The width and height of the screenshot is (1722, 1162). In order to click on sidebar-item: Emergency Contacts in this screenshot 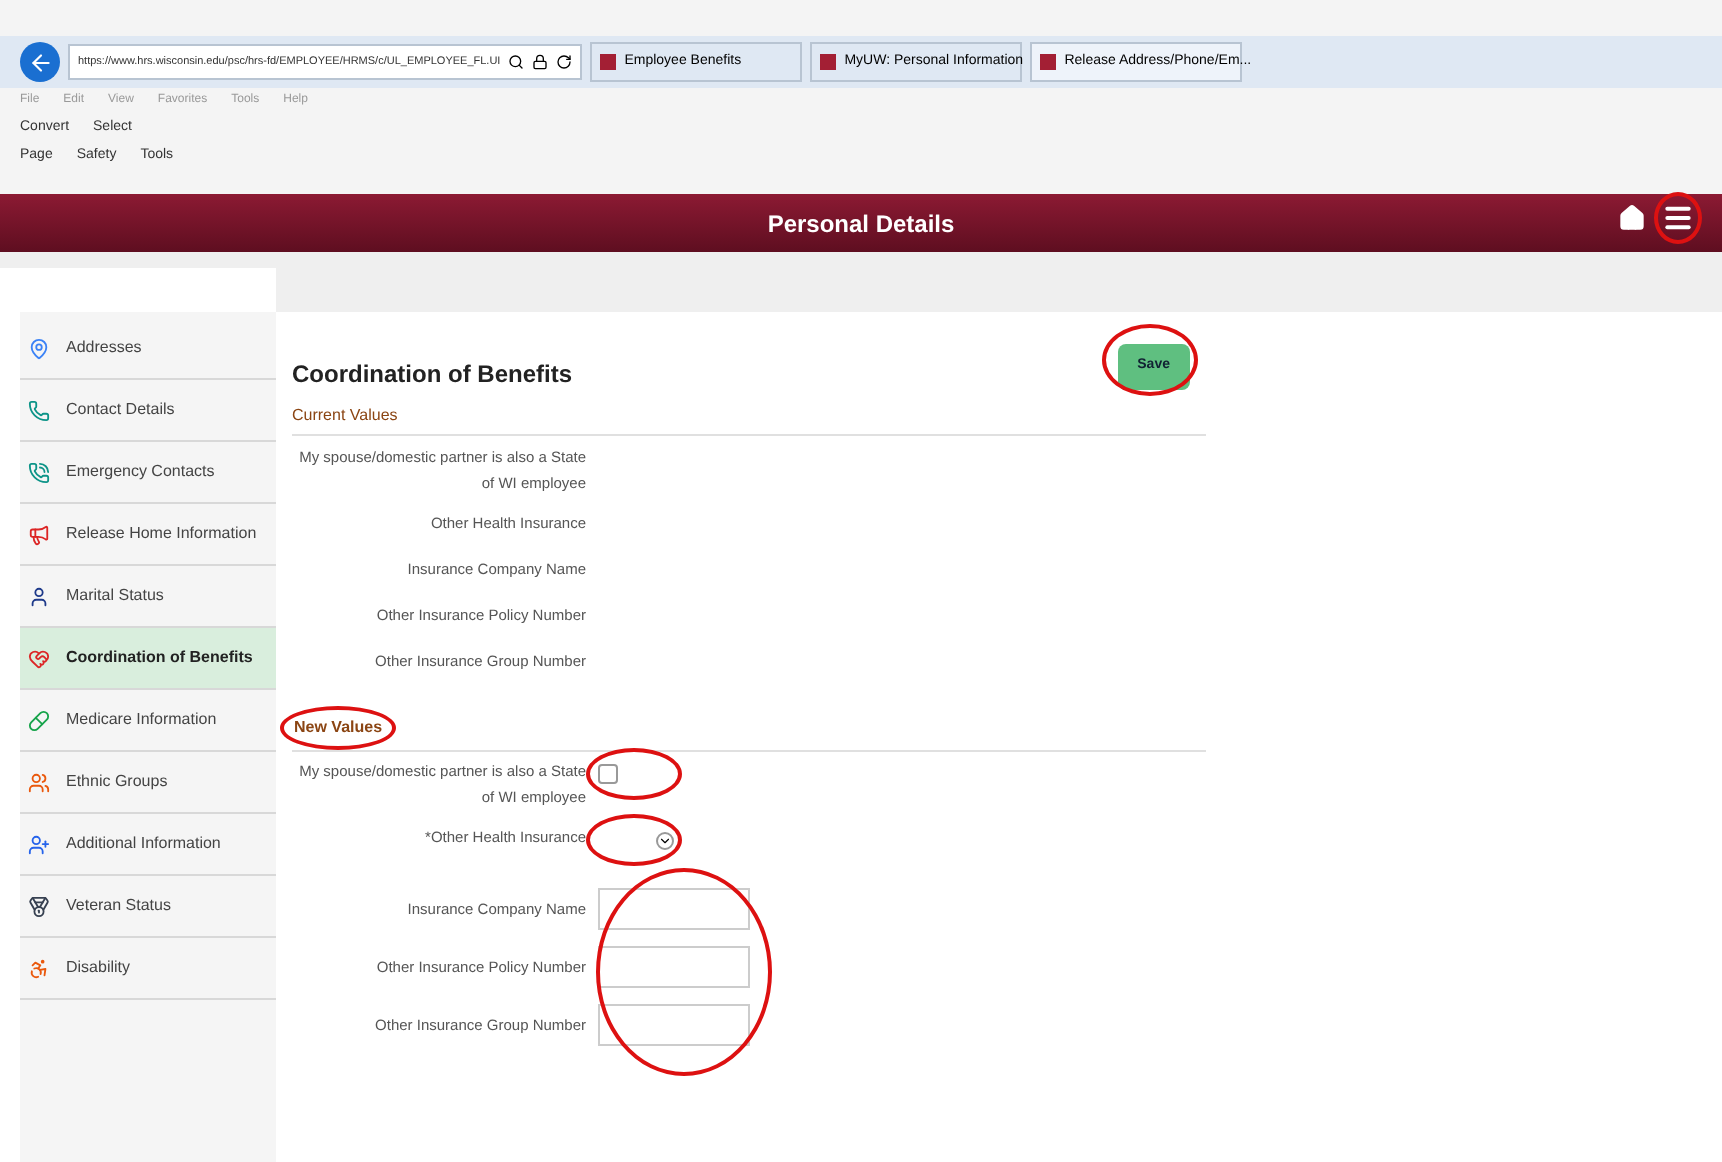, I will do `click(148, 473)`.